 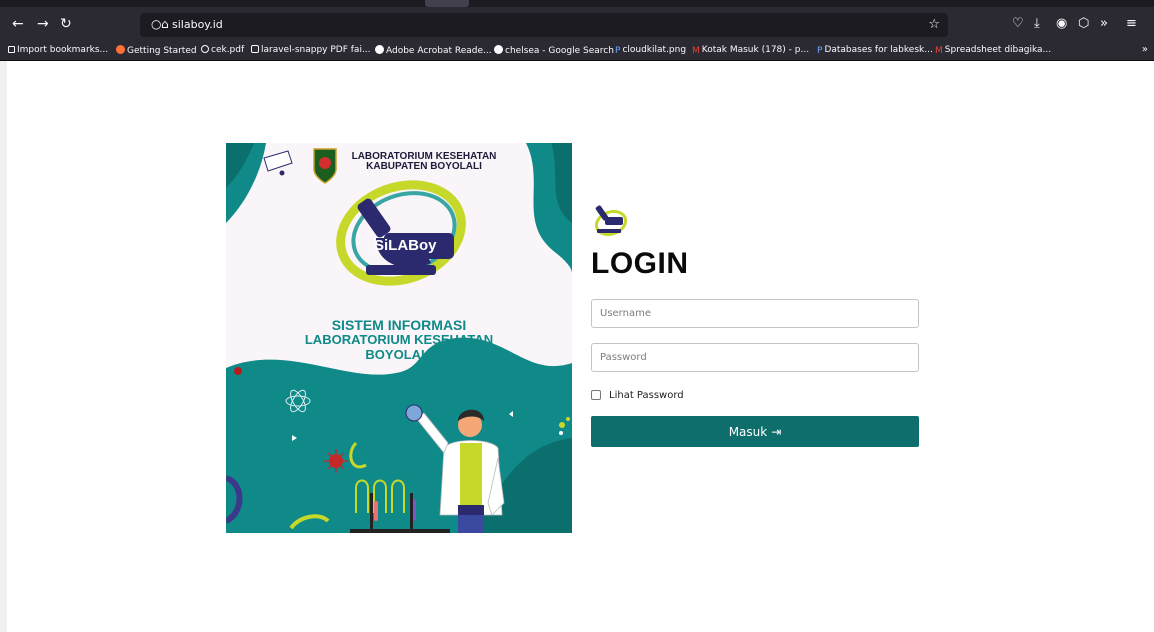 I want to click on browser-toolbar: ← → ↻ ○ ⌂ silaboy.id ☆ ♡ ⤓ ◉ ⬡ » ≡, so click(x=577, y=24).